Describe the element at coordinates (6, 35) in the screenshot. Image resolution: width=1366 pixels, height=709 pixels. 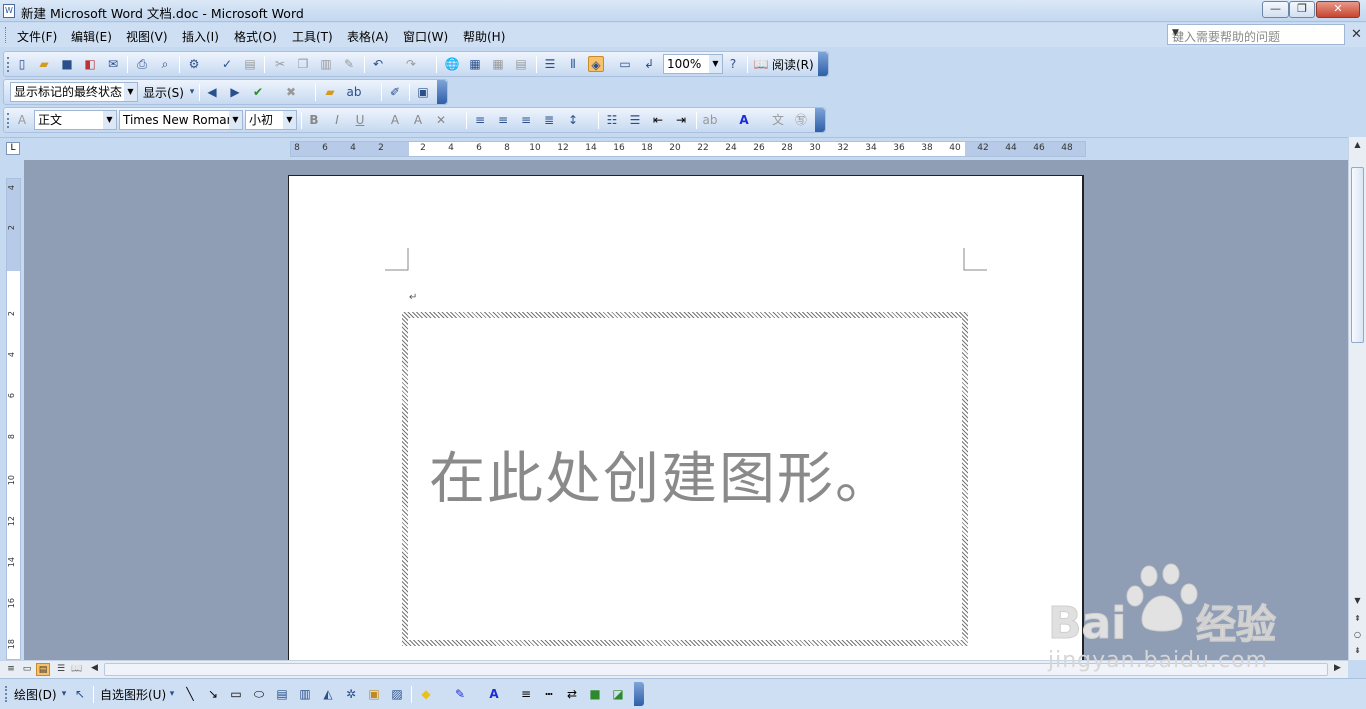
I see `menu-grip` at that location.